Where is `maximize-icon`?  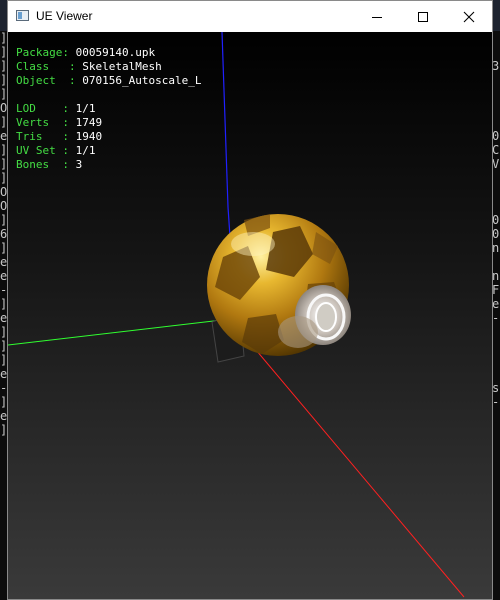 maximize-icon is located at coordinates (423, 16).